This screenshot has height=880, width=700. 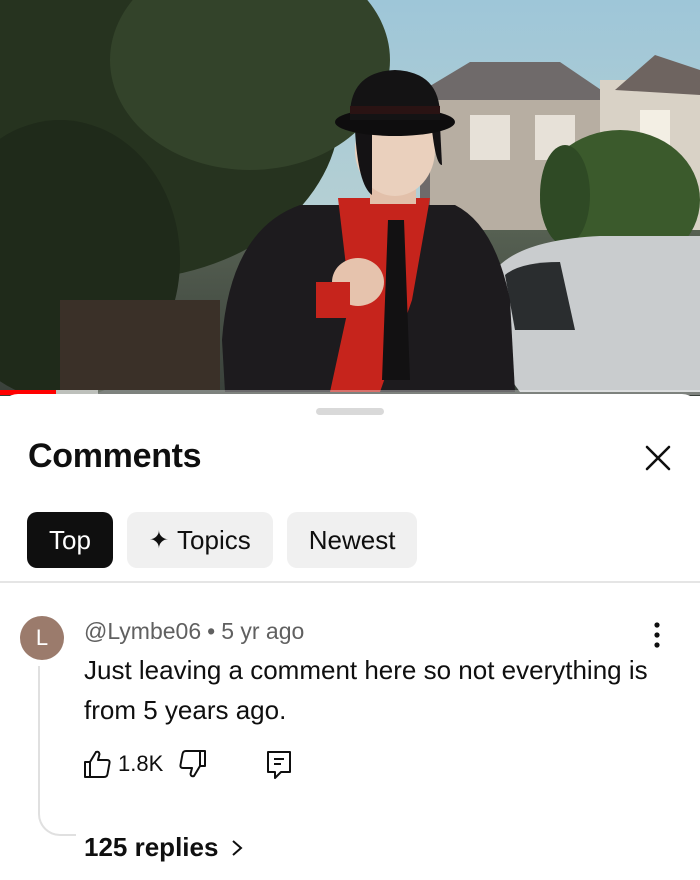 I want to click on avatar: L, so click(x=42, y=638).